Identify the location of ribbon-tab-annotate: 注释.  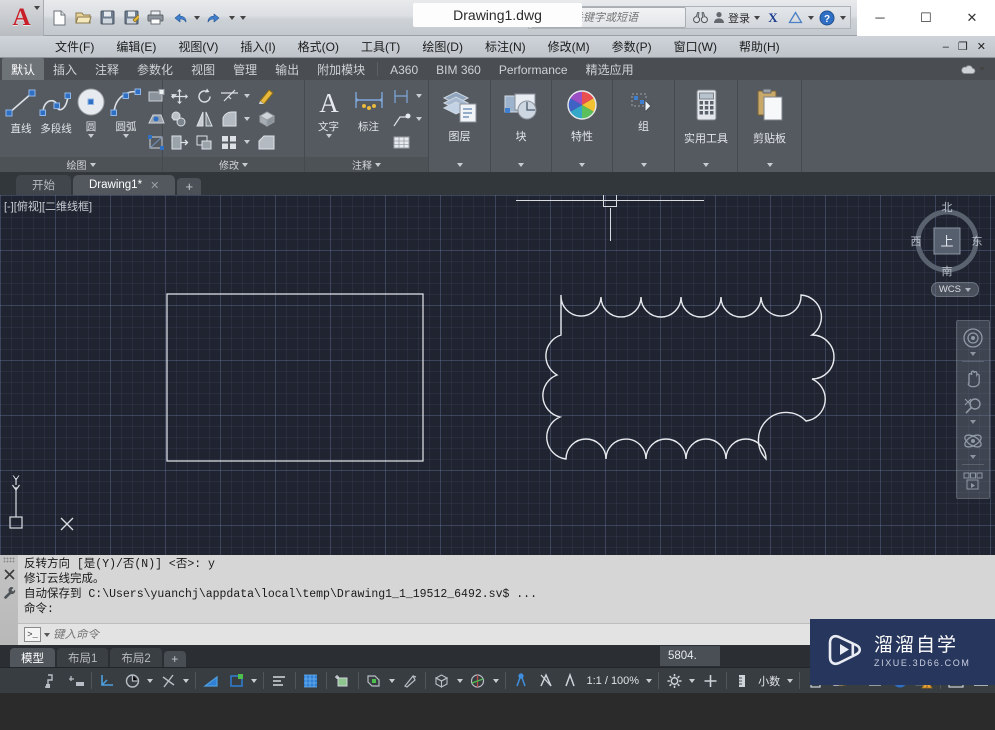
(107, 69).